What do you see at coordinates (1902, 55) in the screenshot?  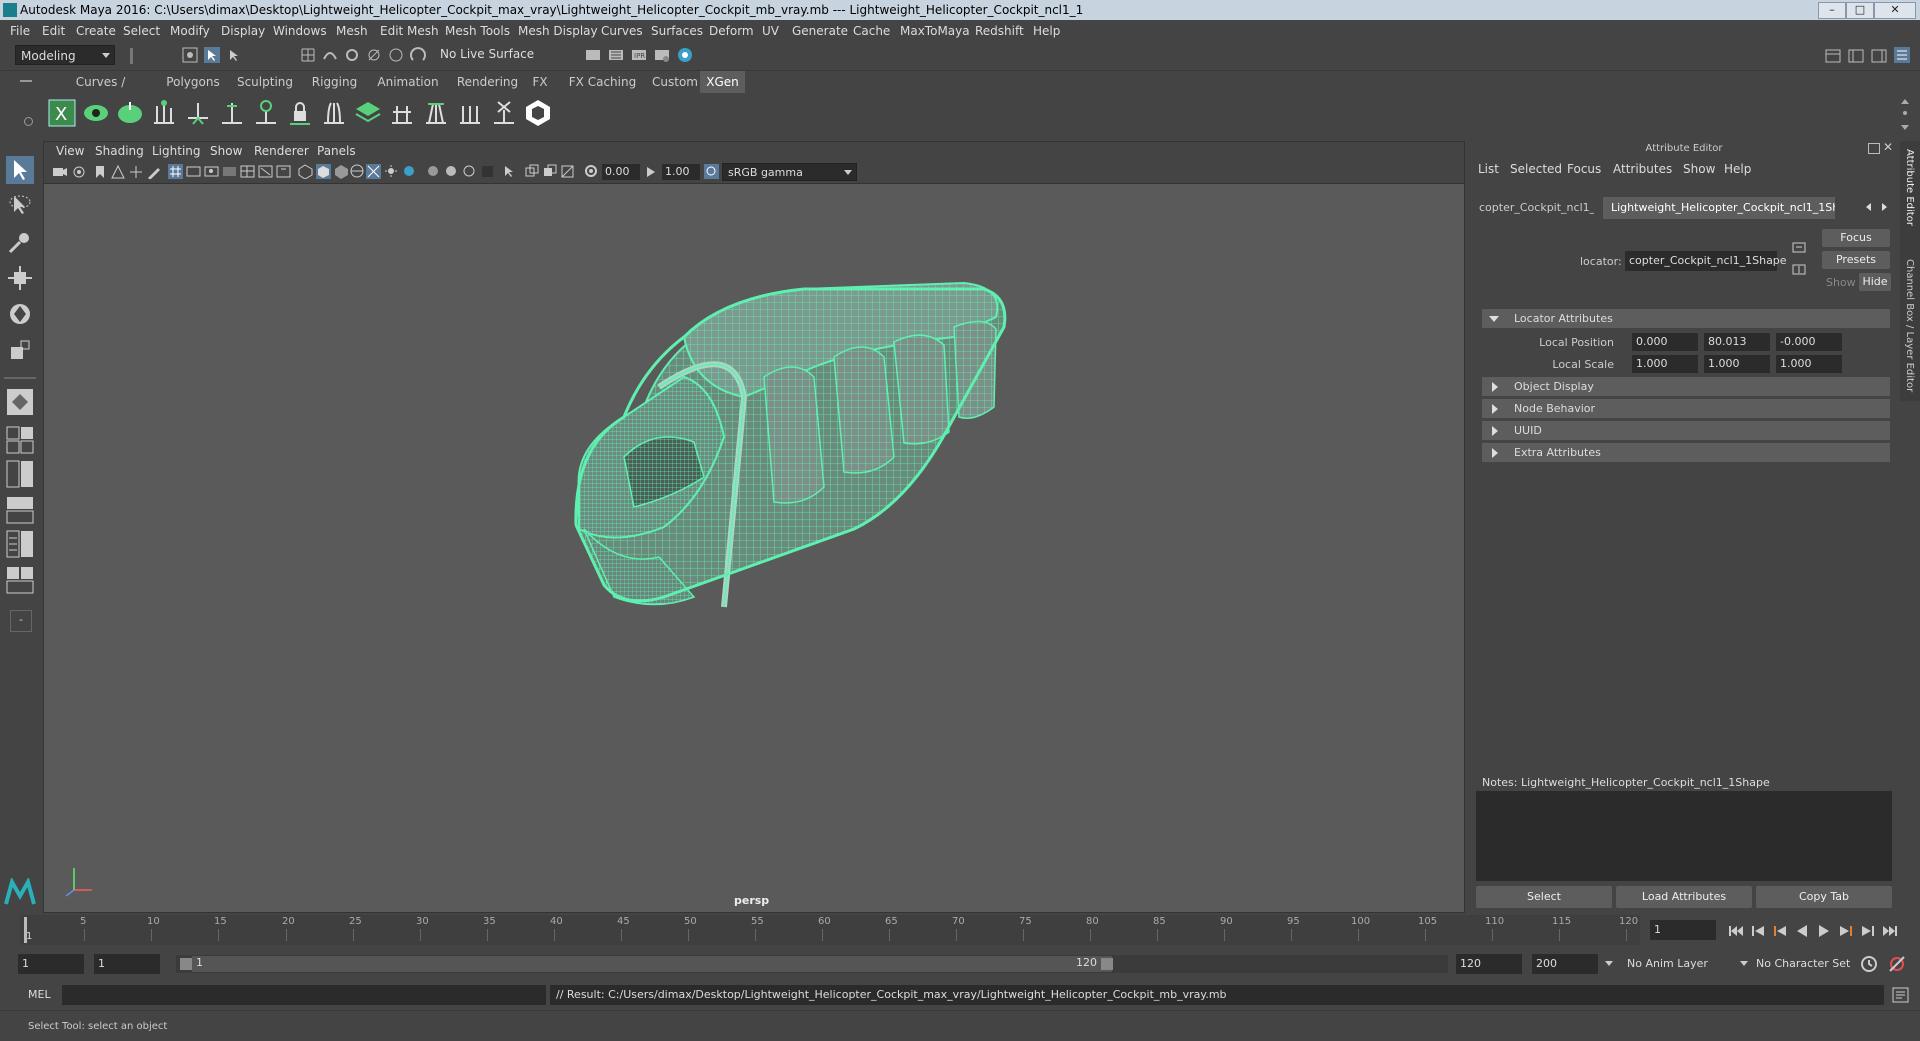 I see `toggle-attribute-editor-icon` at bounding box center [1902, 55].